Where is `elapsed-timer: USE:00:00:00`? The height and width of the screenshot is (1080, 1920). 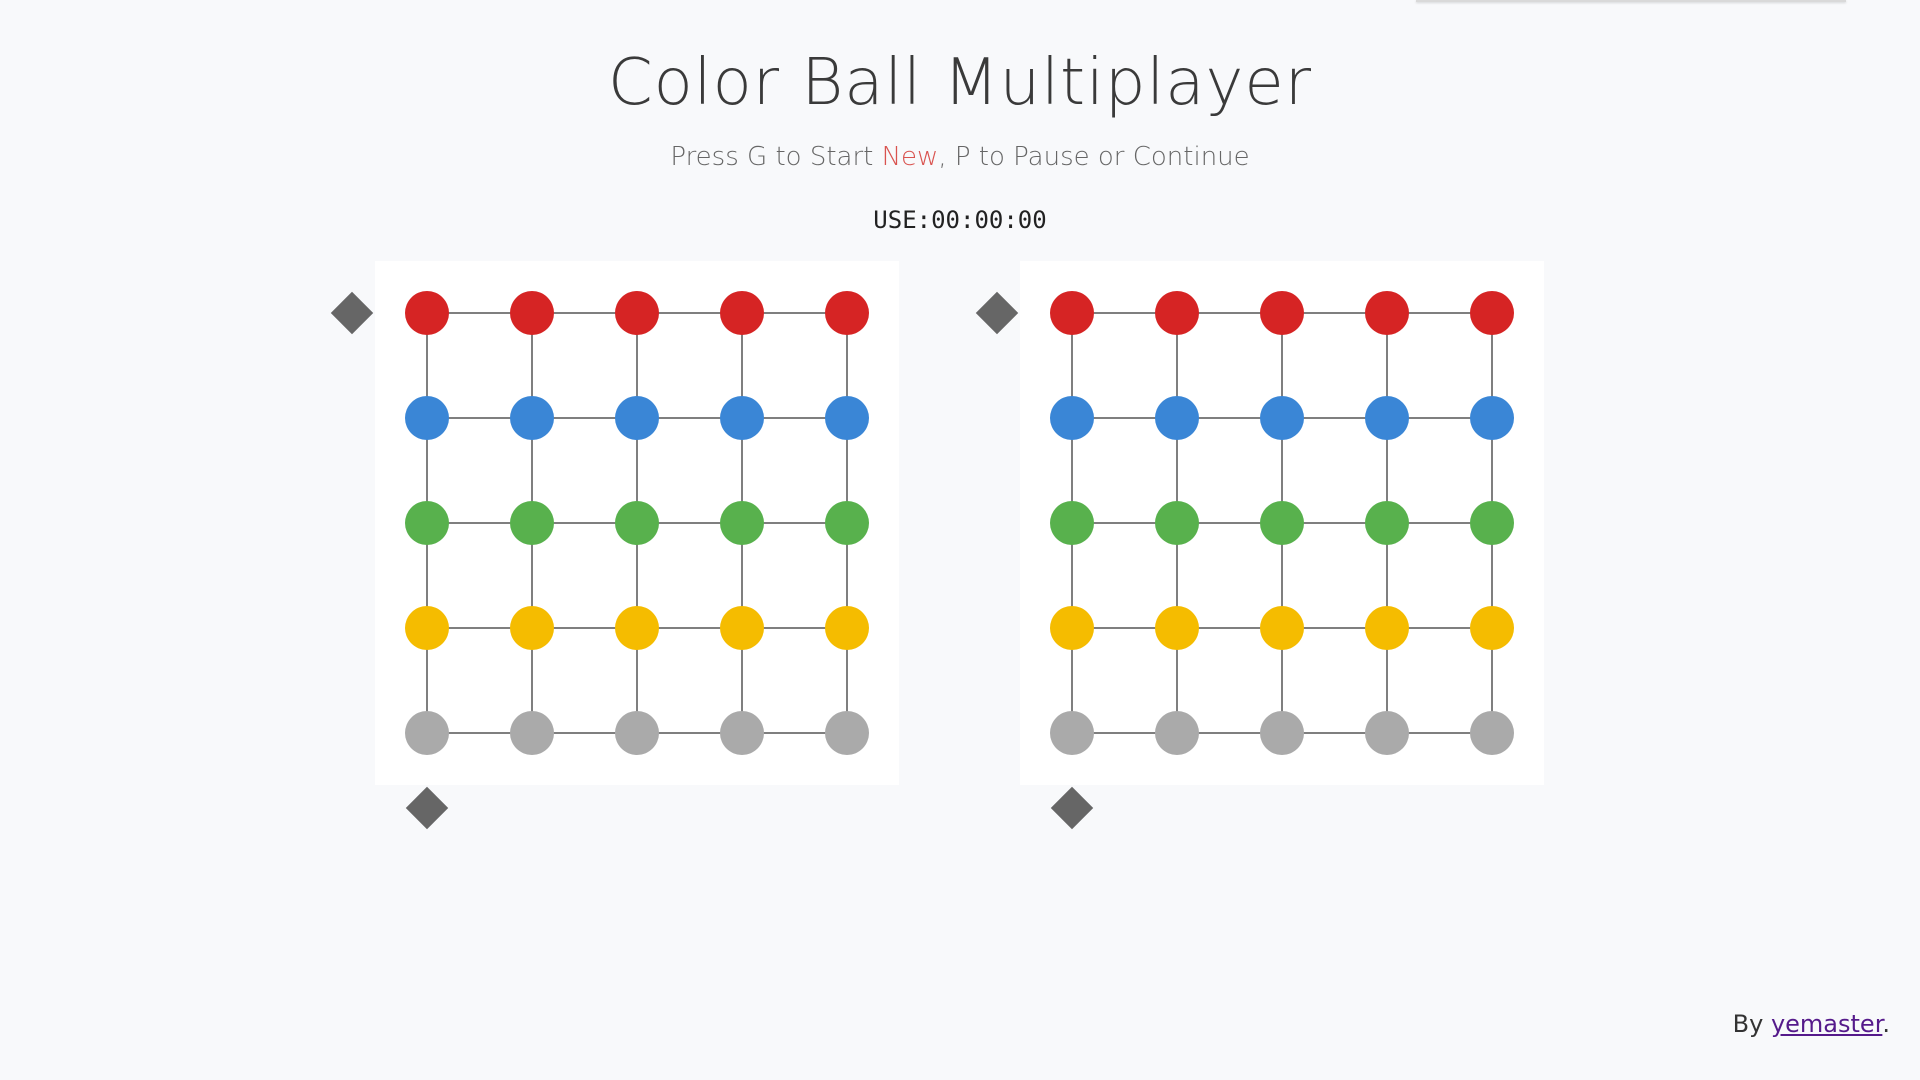 elapsed-timer: USE:00:00:00 is located at coordinates (960, 220).